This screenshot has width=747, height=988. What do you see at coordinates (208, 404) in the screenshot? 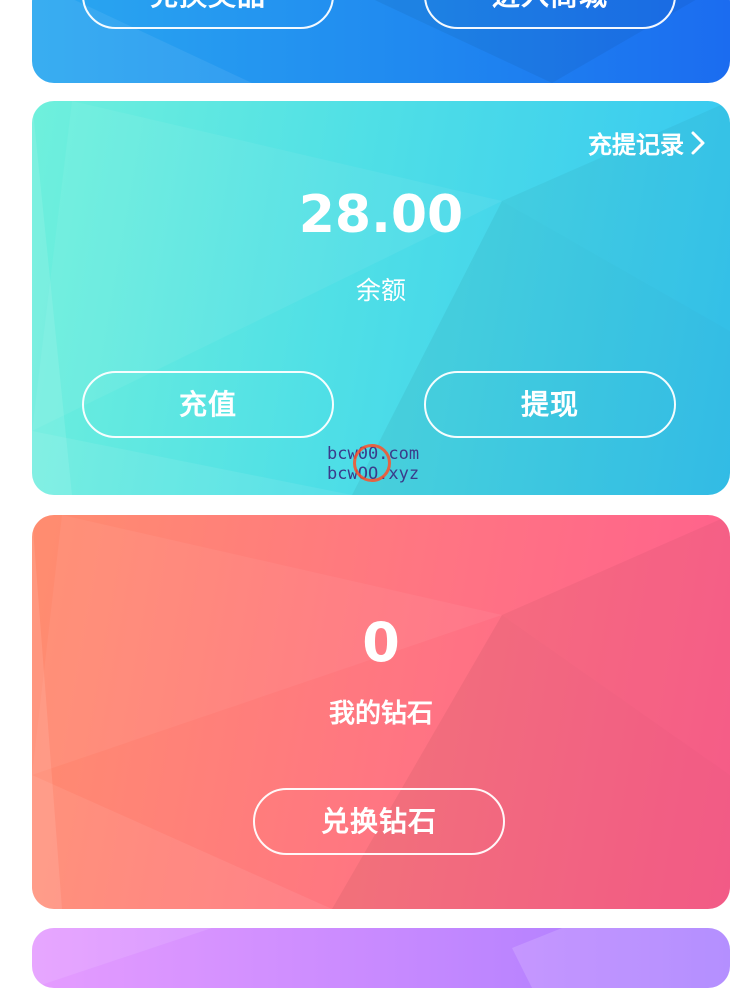
I see `recharge-button: 充值` at bounding box center [208, 404].